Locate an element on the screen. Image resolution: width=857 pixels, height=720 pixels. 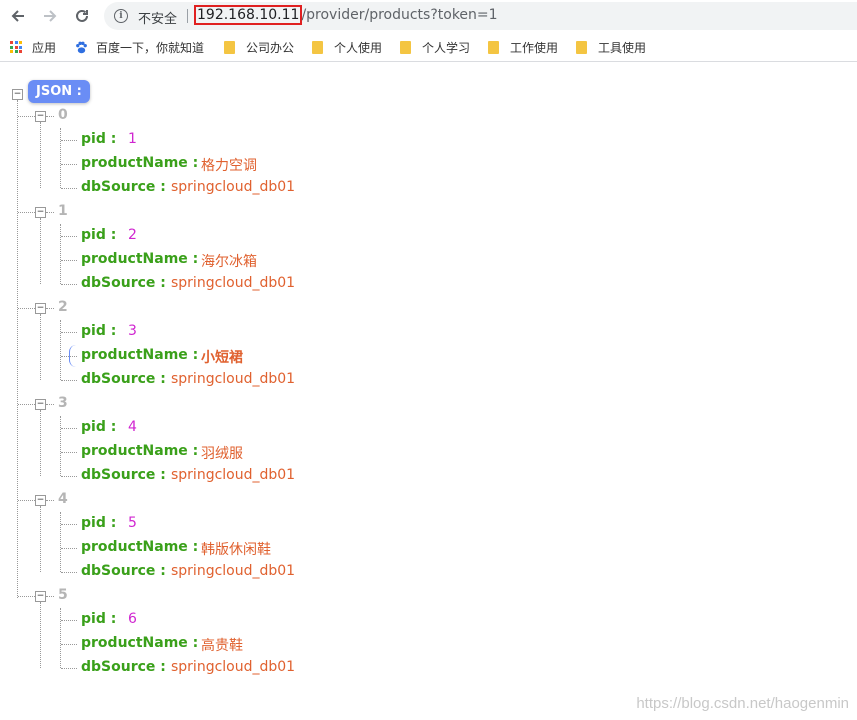
security-label: 不安全 is located at coordinates (157, 17).